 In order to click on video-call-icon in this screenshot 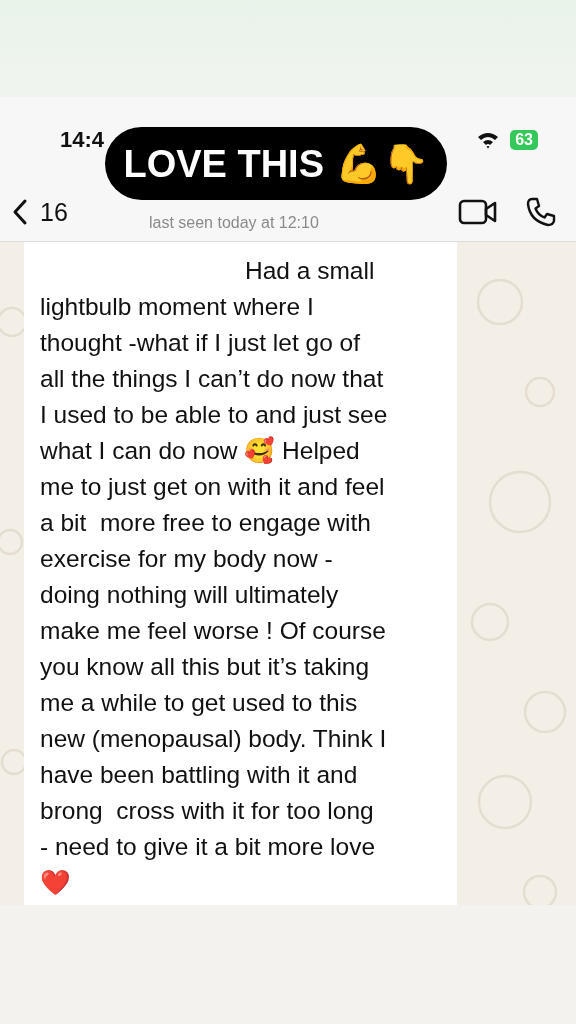, I will do `click(478, 212)`.